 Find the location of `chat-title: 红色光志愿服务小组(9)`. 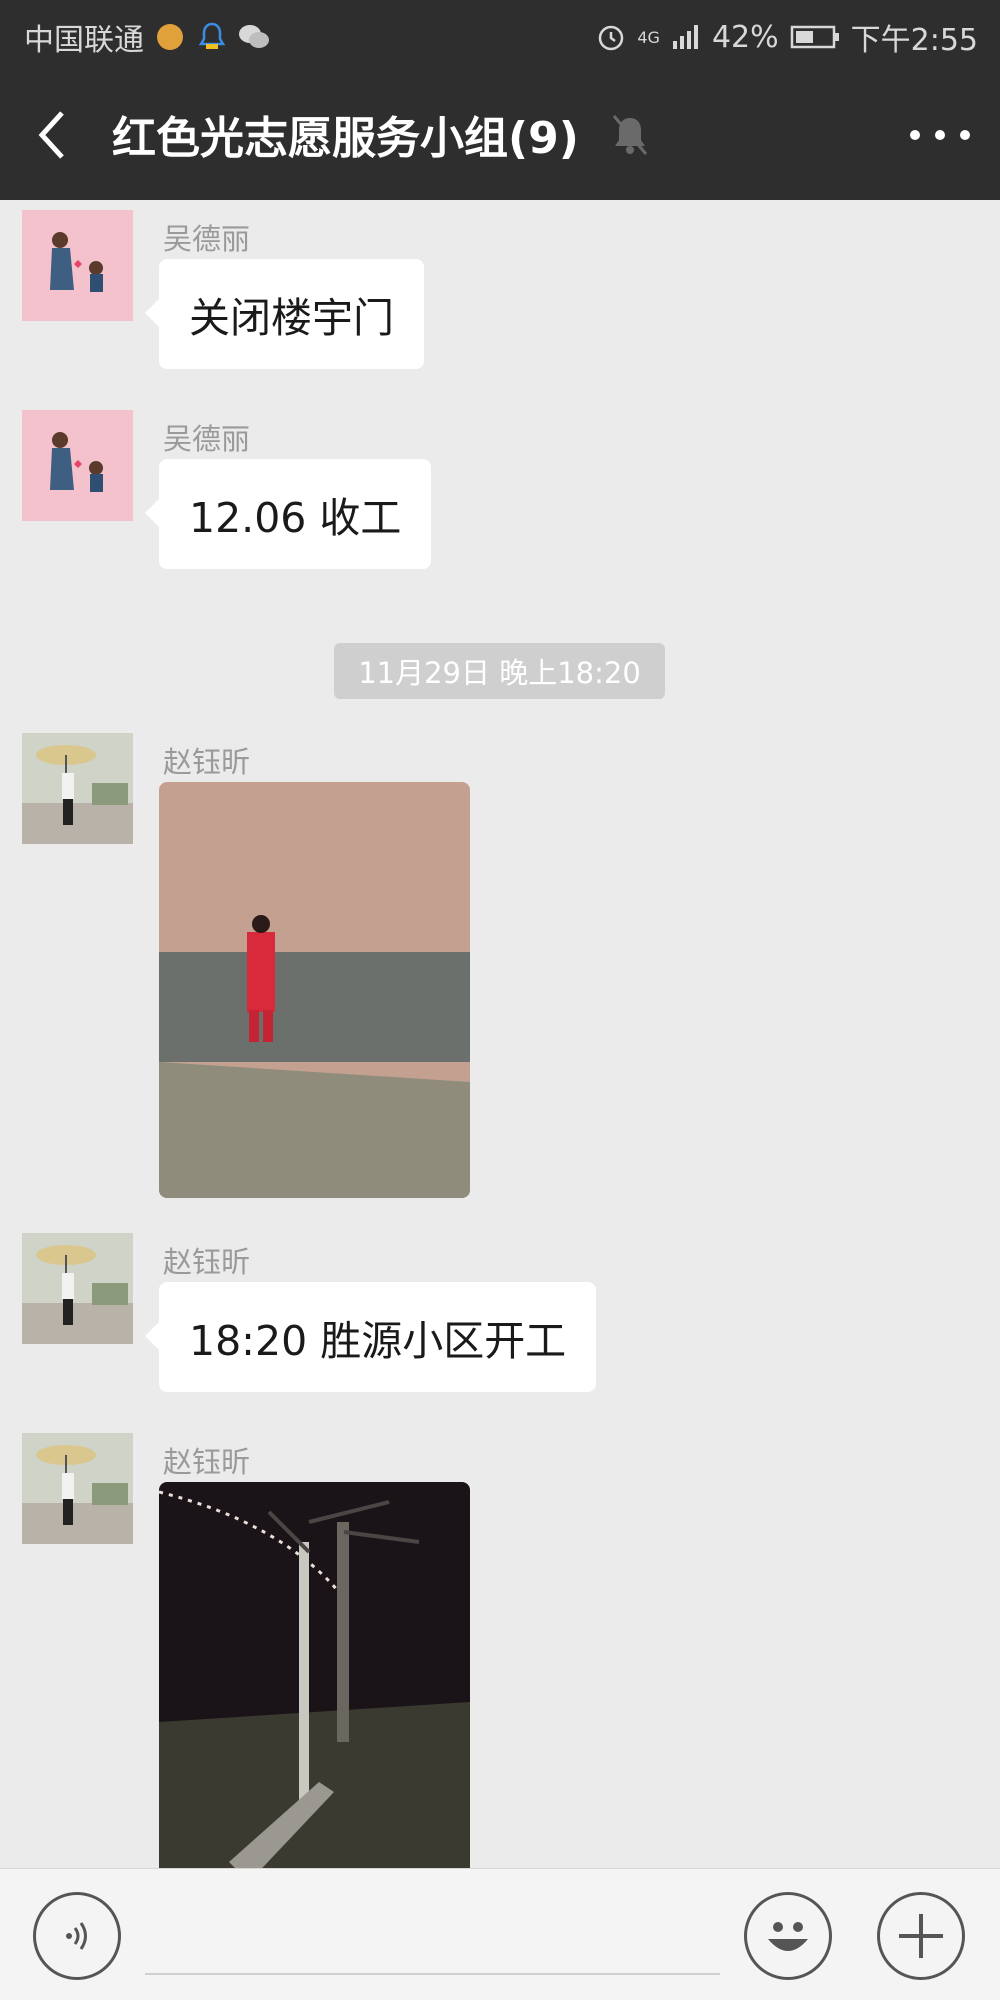

chat-title: 红色光志愿服务小组(9) is located at coordinates (345, 138).